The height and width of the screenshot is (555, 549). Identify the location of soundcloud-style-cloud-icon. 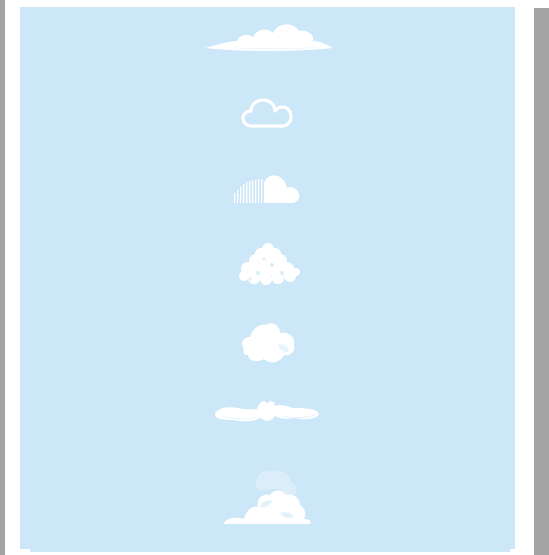
(267, 189).